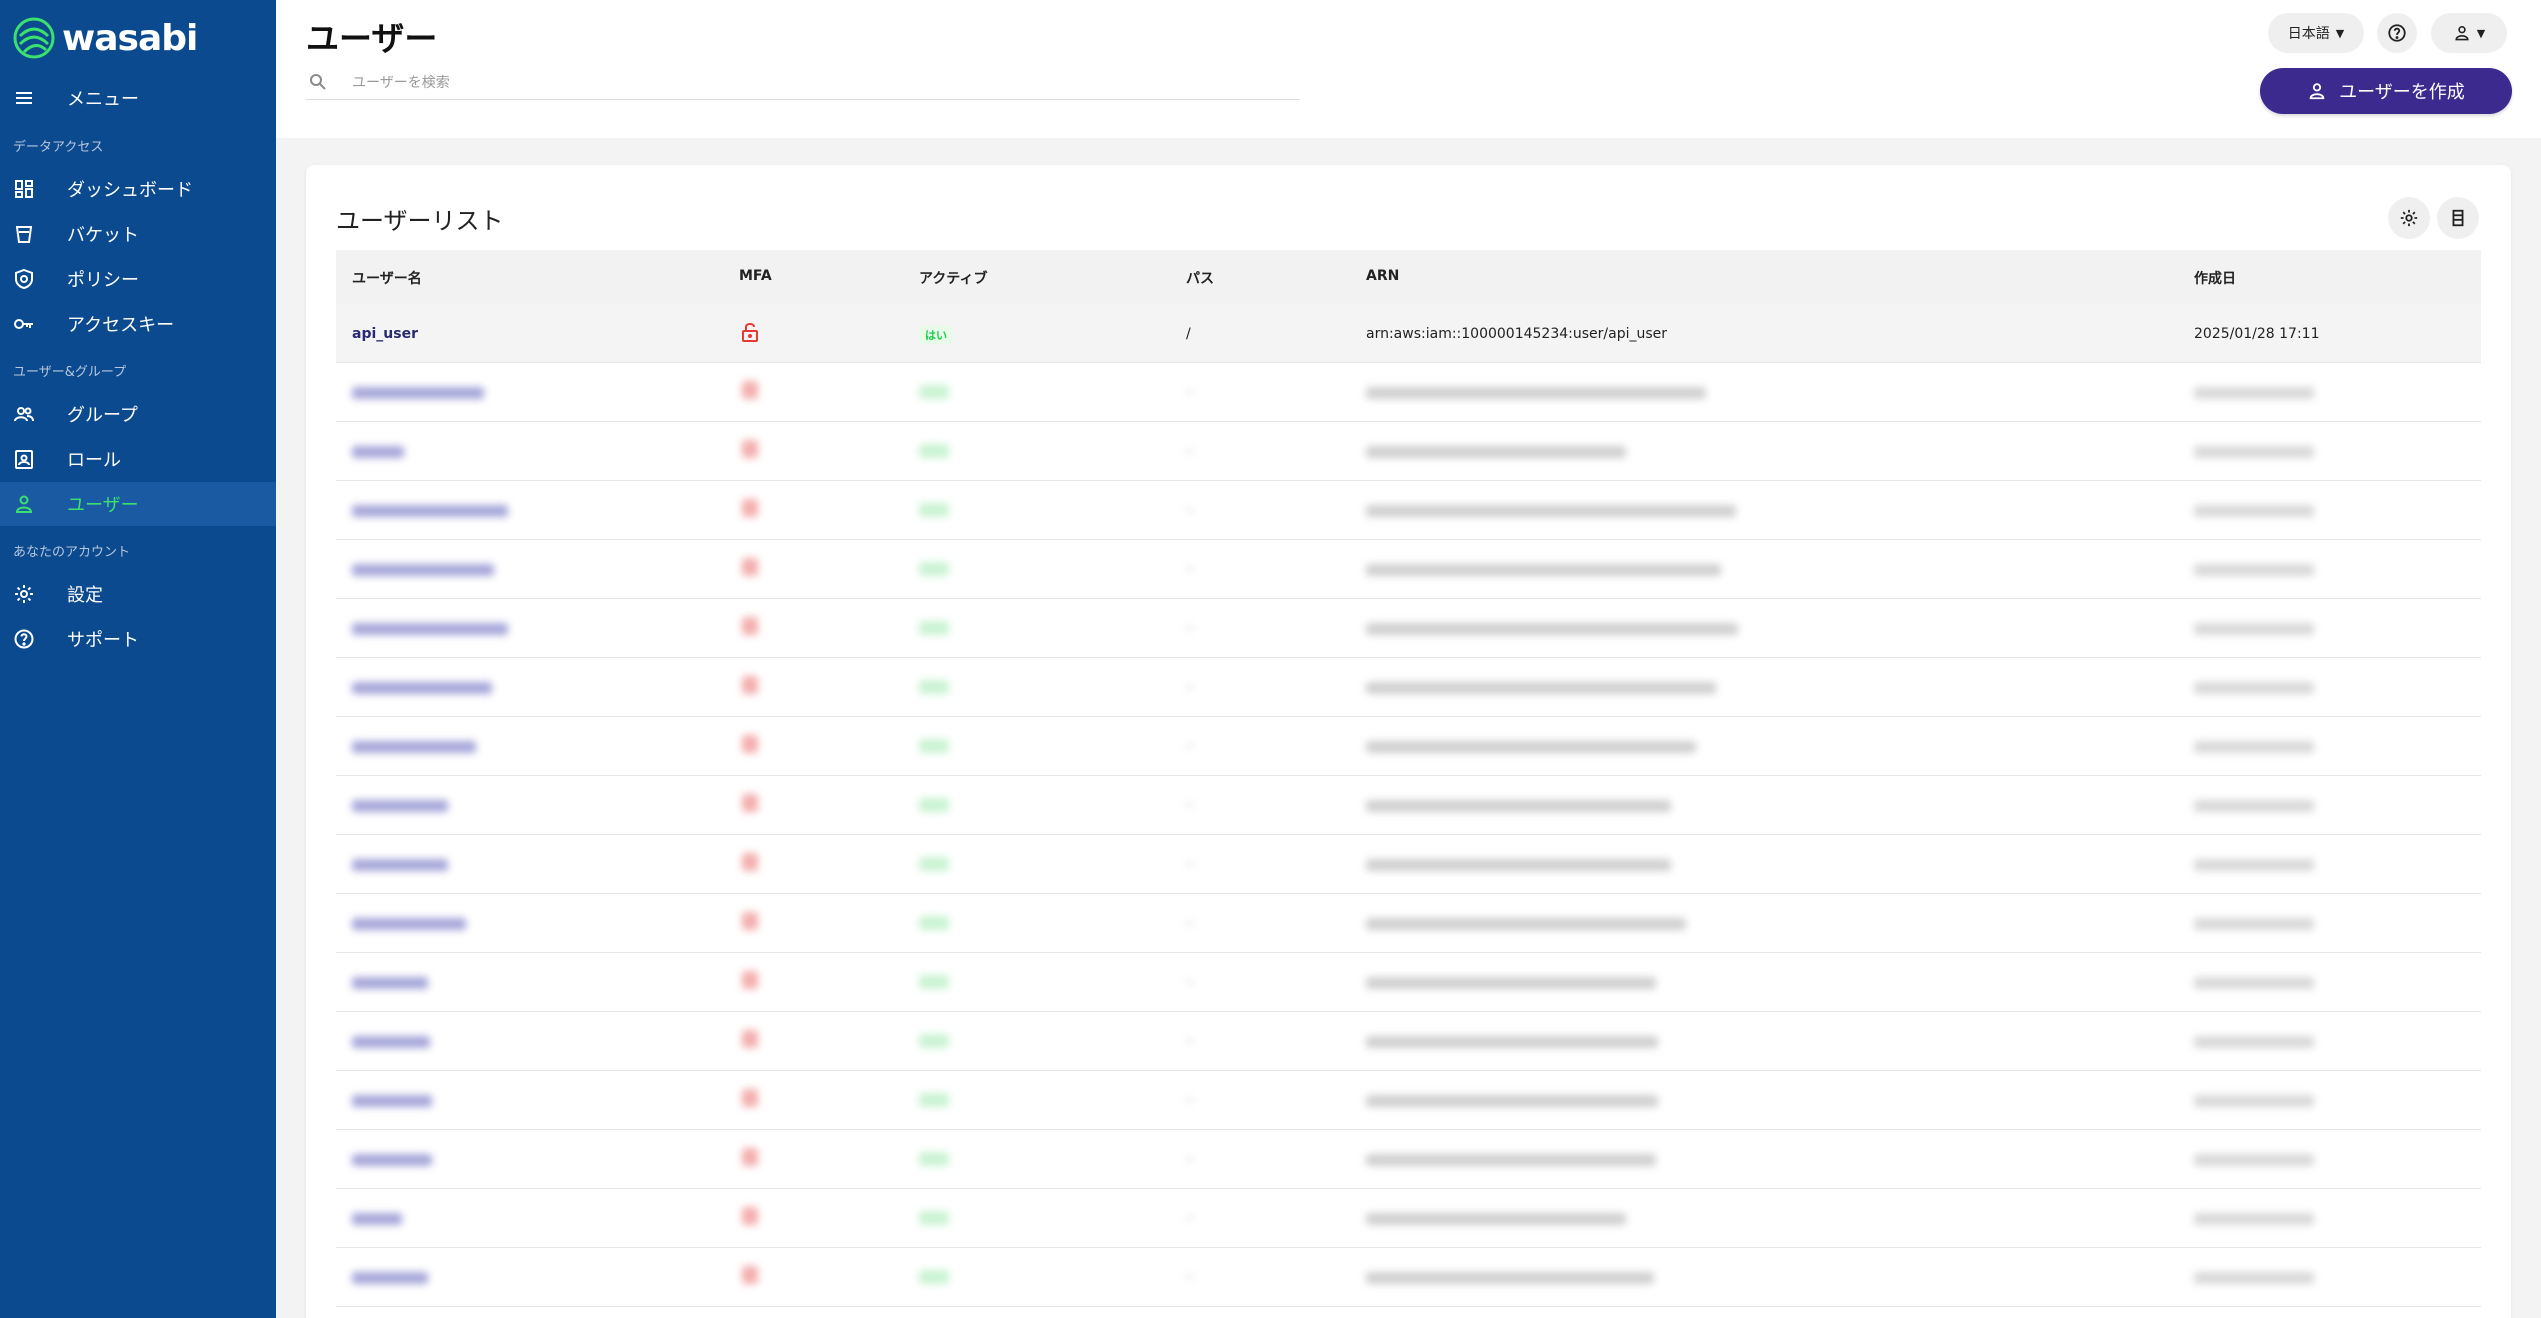 The height and width of the screenshot is (1318, 2541). Describe the element at coordinates (85, 595) in the screenshot. I see `sidebar-item-label: 設定` at that location.